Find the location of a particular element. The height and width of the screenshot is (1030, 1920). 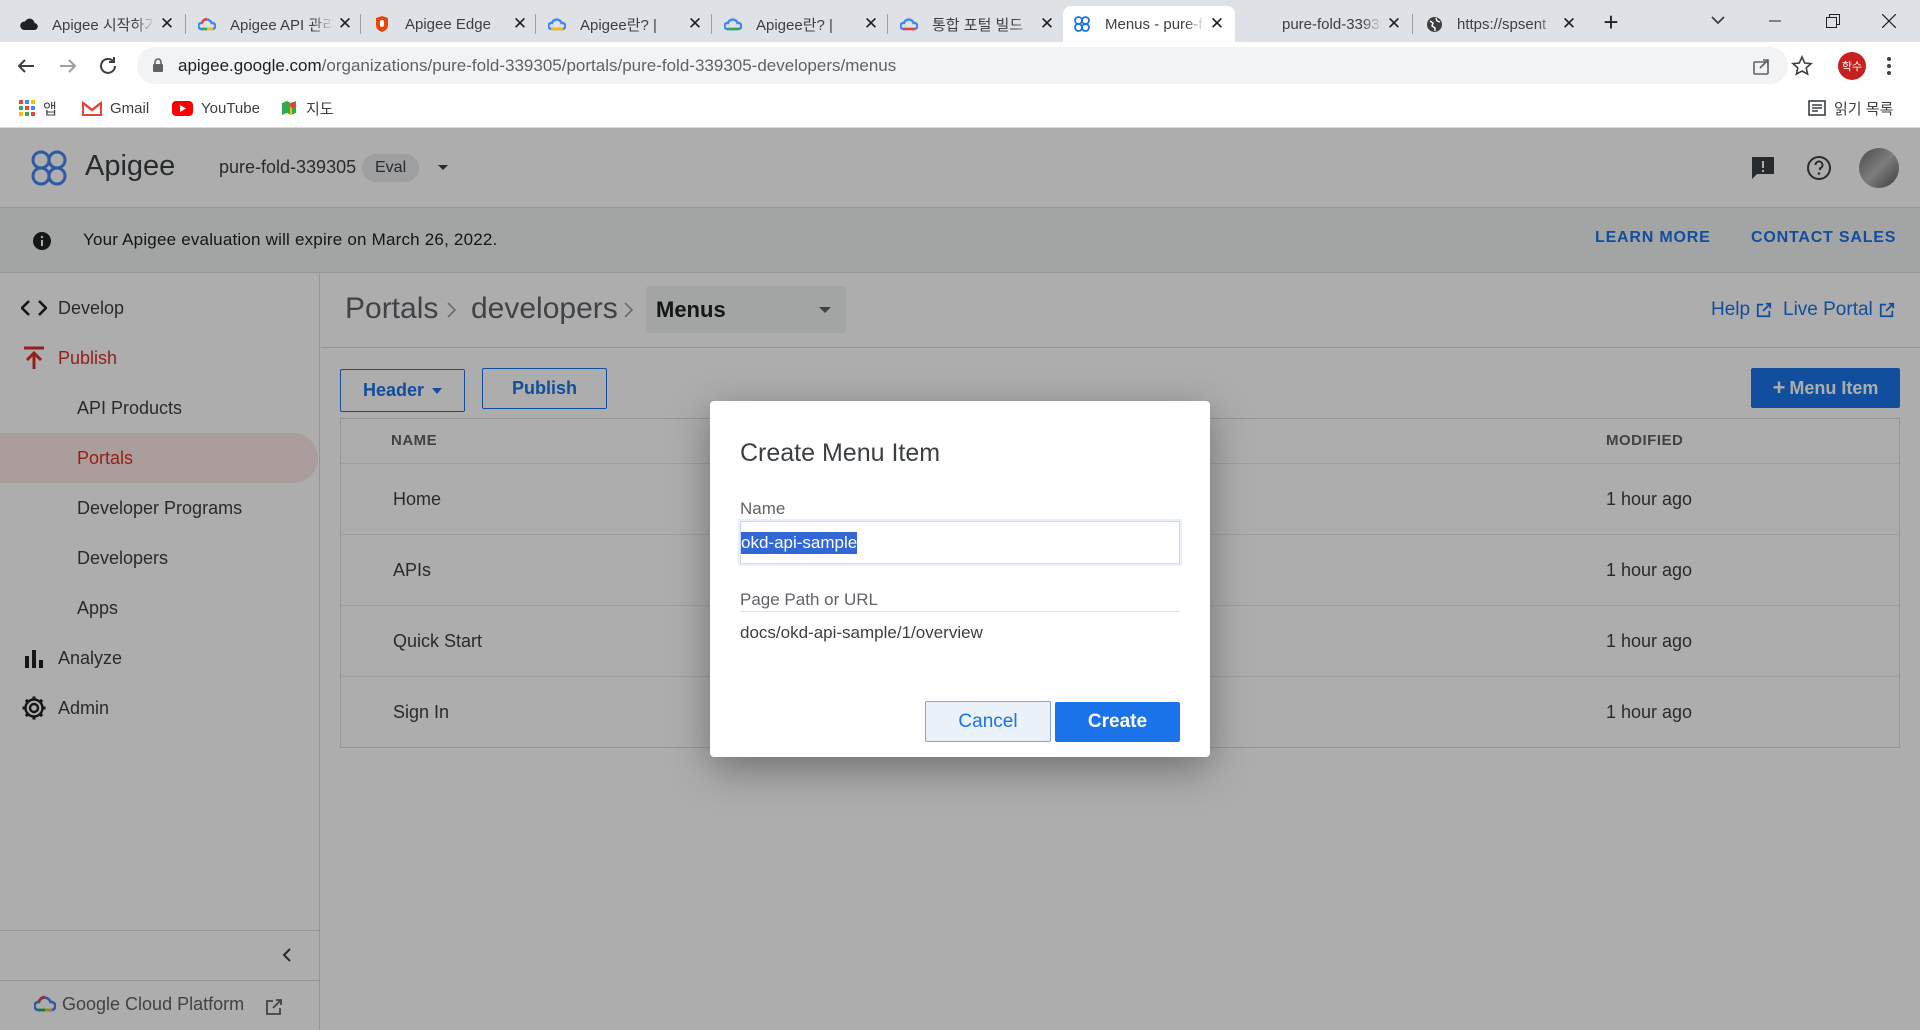

back-icon is located at coordinates (26, 66).